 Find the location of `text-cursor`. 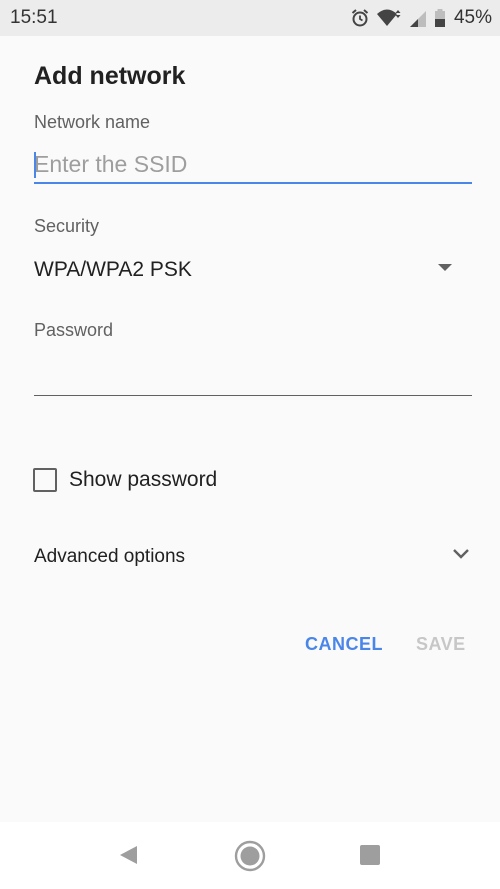

text-cursor is located at coordinates (35, 165).